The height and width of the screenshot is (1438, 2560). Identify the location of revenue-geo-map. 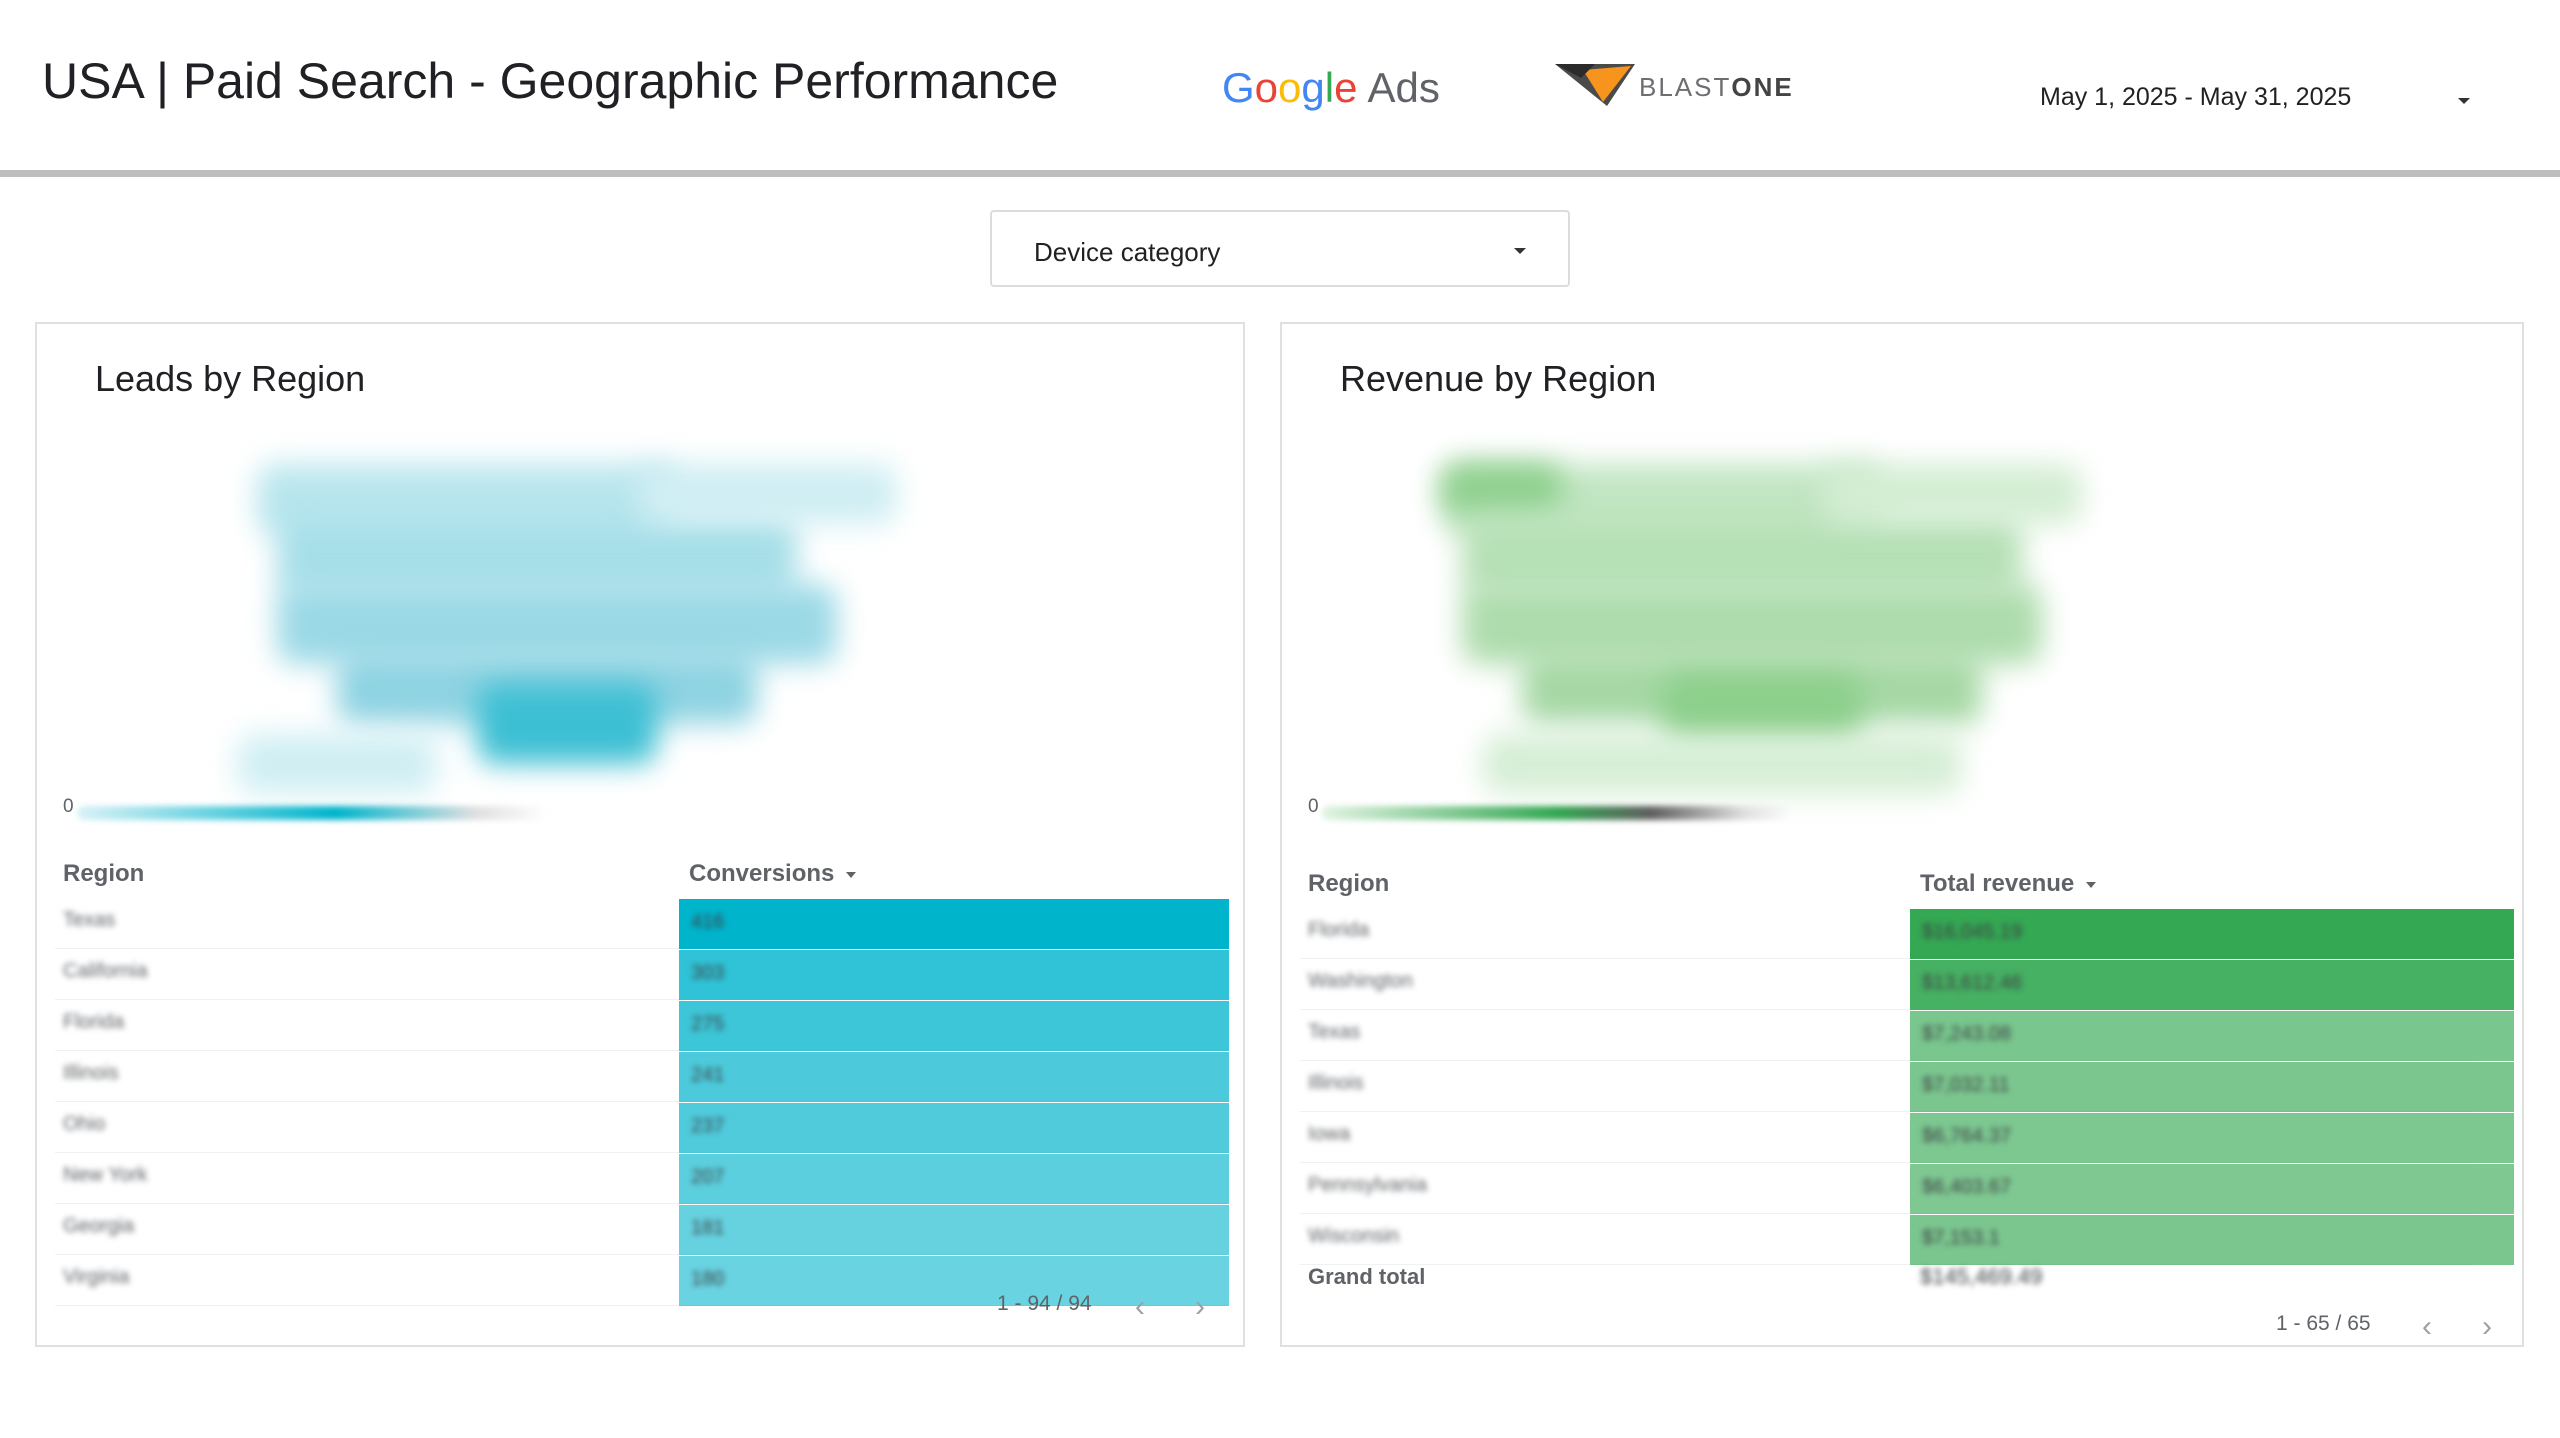
(1852, 624).